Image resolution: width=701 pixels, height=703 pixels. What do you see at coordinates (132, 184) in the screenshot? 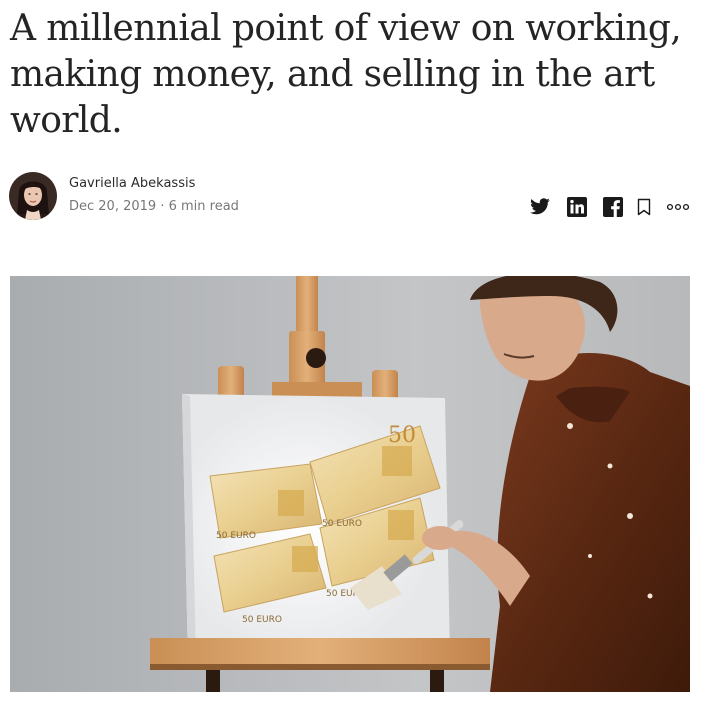
I see `author-name: Gavriella Abekassis` at bounding box center [132, 184].